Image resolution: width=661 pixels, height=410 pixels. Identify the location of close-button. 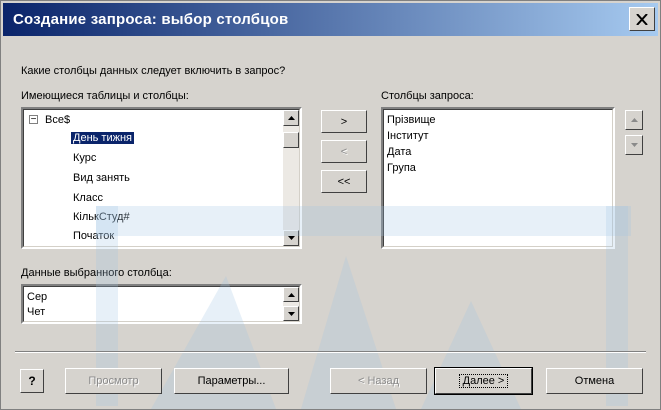
(642, 19).